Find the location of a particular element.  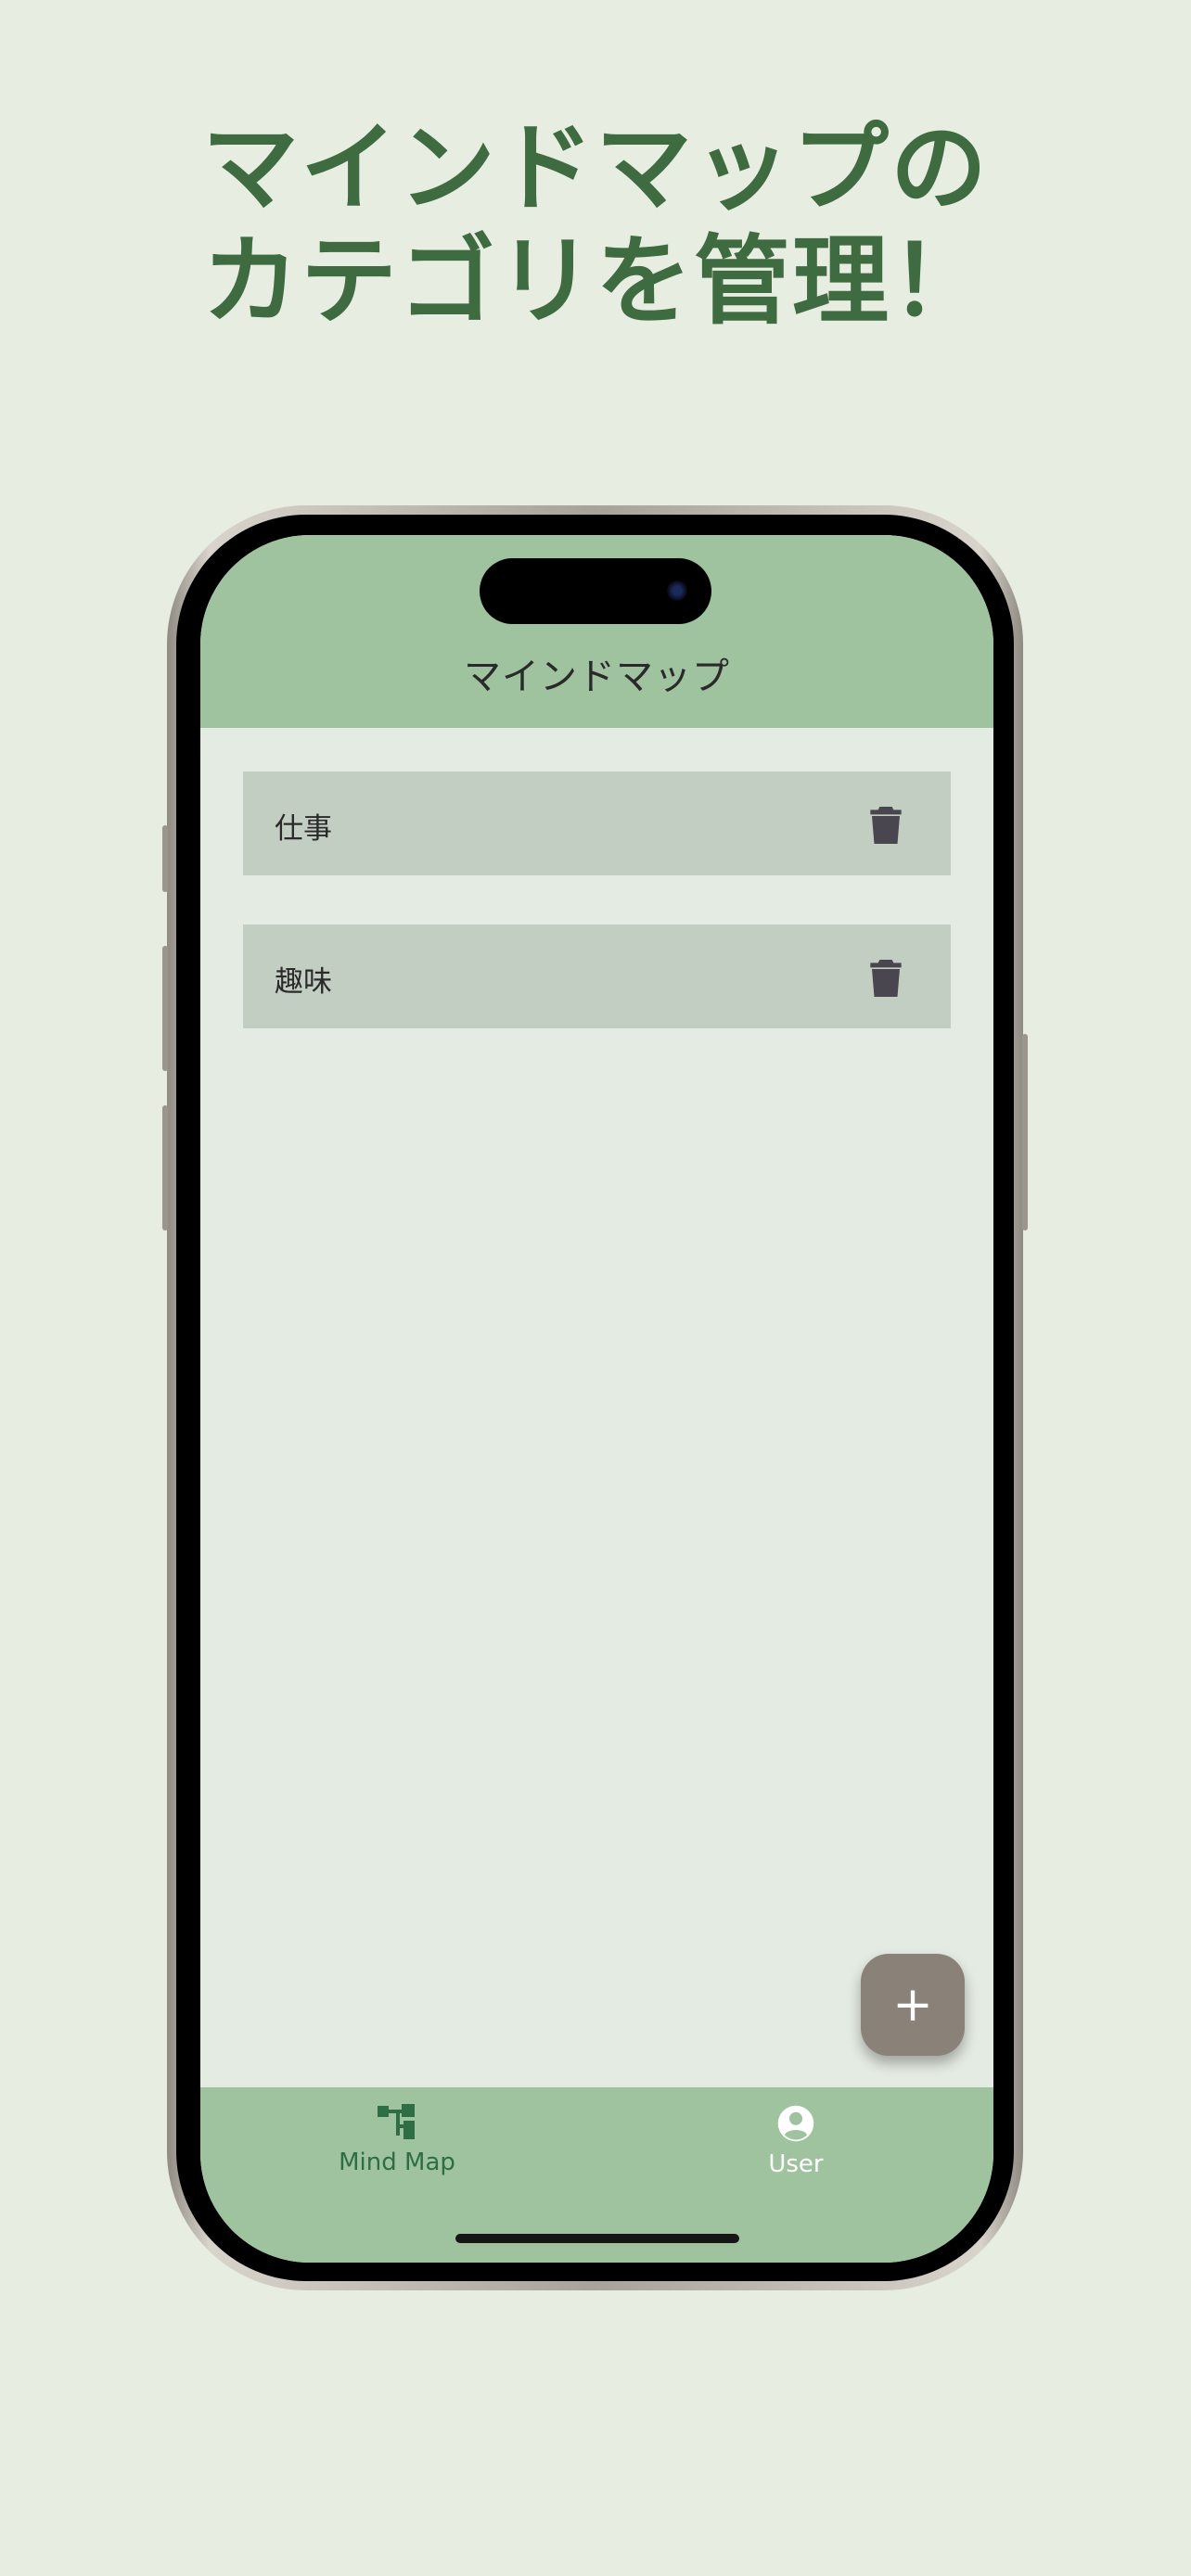

category-label: 仕事 is located at coordinates (303, 829).